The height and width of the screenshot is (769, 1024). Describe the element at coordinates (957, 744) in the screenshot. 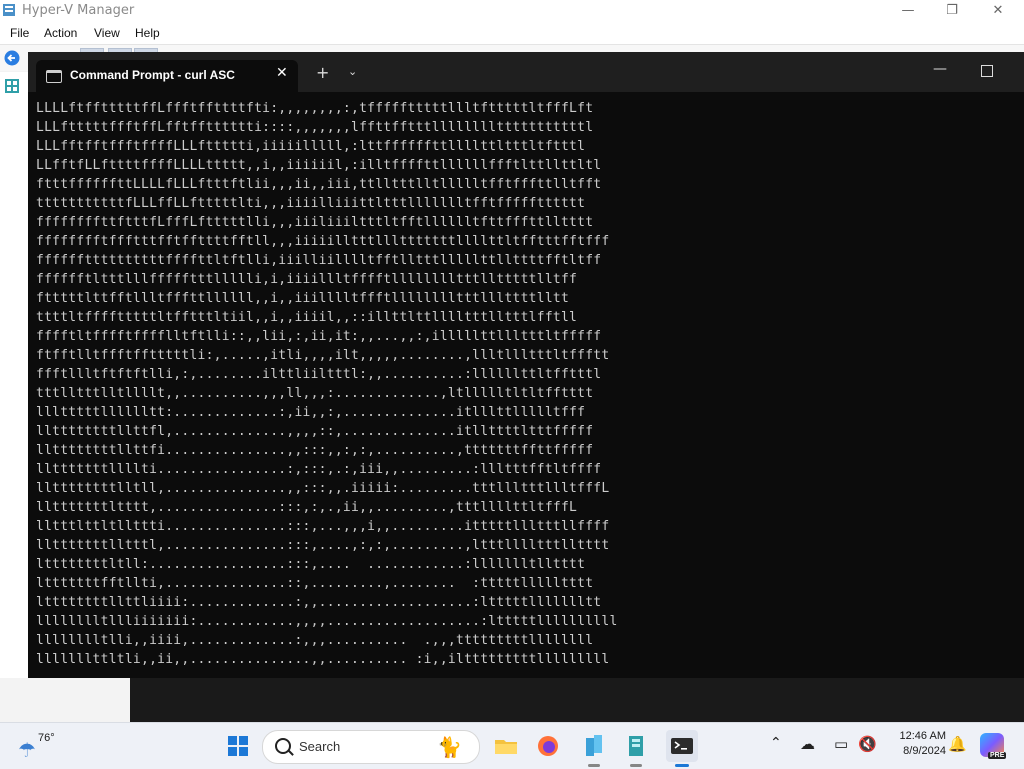

I see `notification-bell-icon: 🔔` at that location.